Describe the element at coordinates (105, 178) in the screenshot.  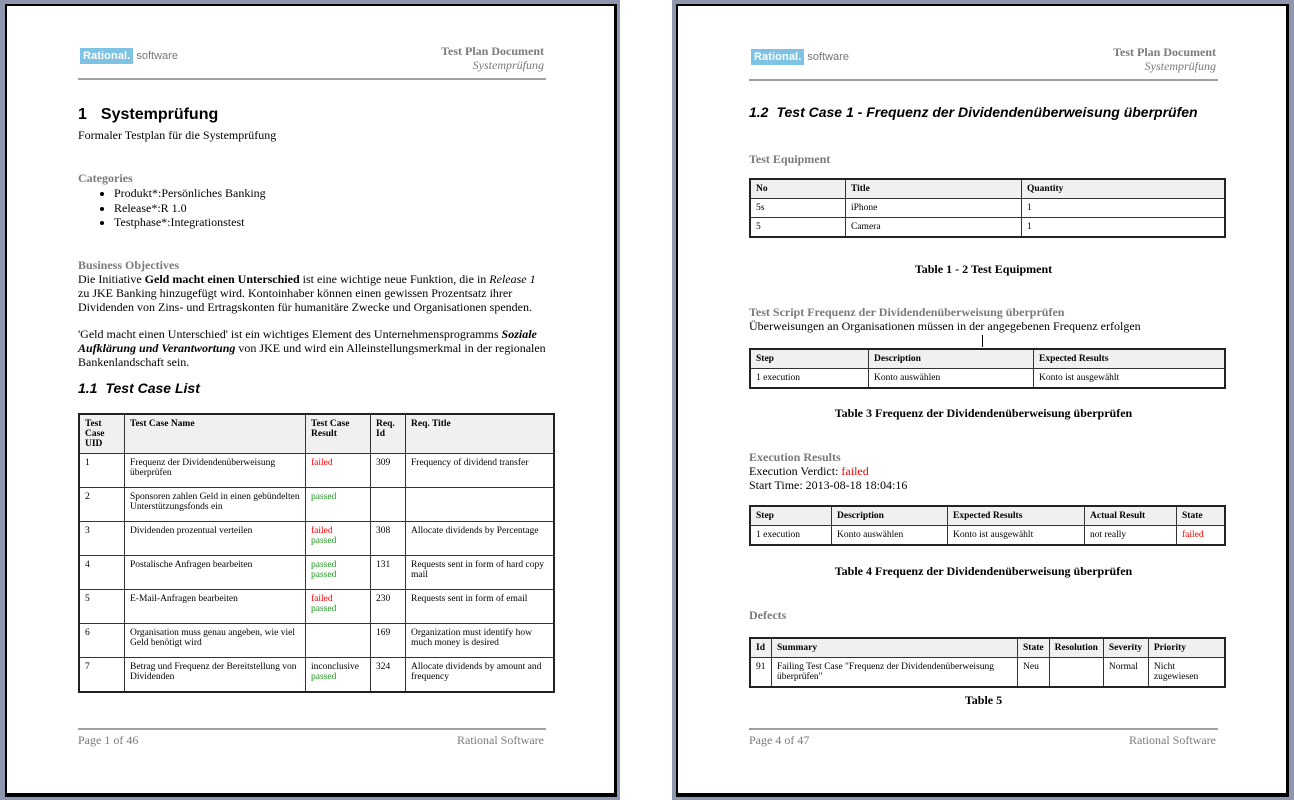
I see `categories-label: Categories` at that location.